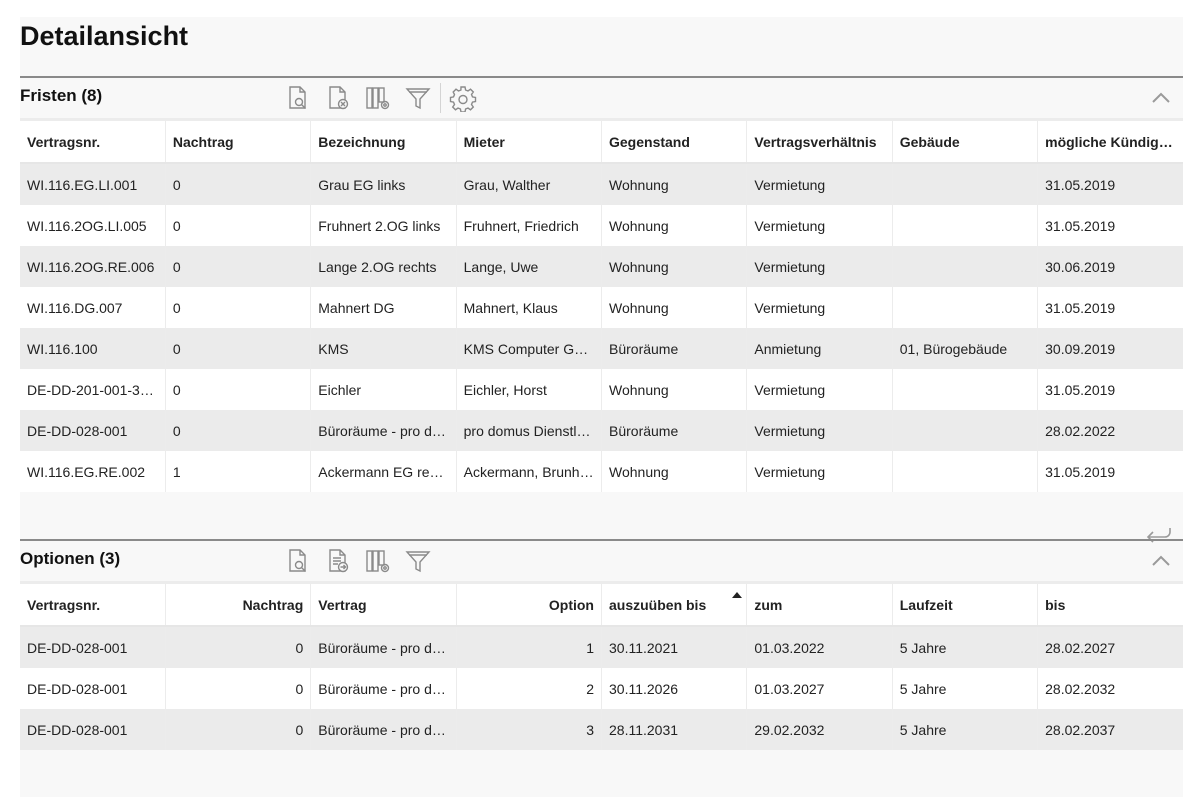 Image resolution: width=1200 pixels, height=797 pixels. Describe the element at coordinates (93, 266) in the screenshot. I see `table-cell: WI.116.2OG.RE.006` at that location.